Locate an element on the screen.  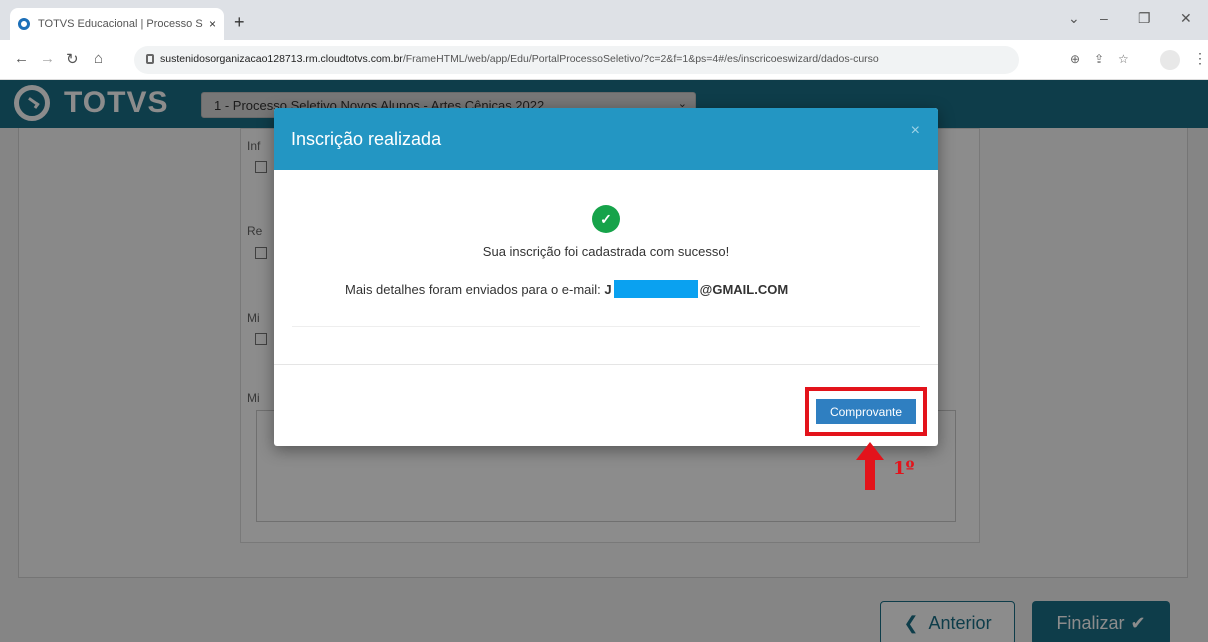
totvs-favicon-icon is located at coordinates (24, 24).